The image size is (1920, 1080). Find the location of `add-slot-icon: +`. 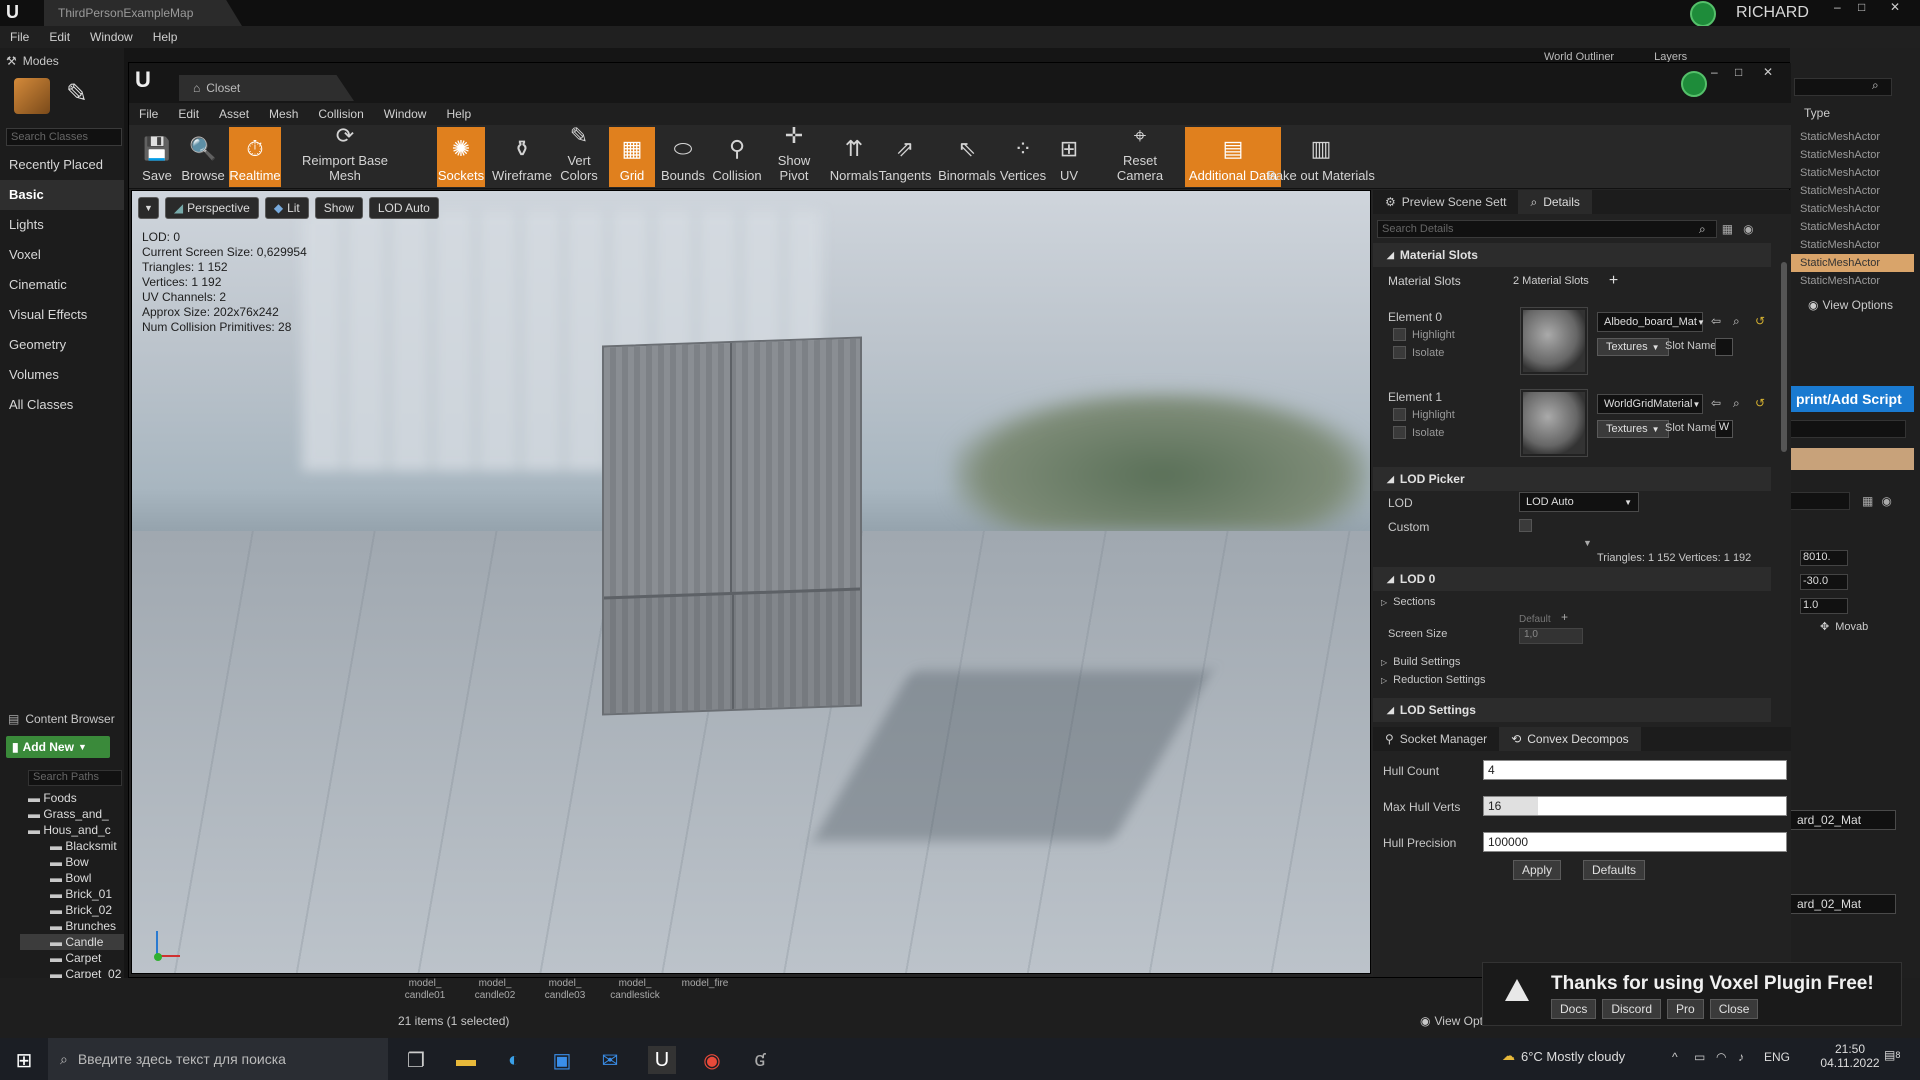

add-slot-icon: + is located at coordinates (1613, 281).